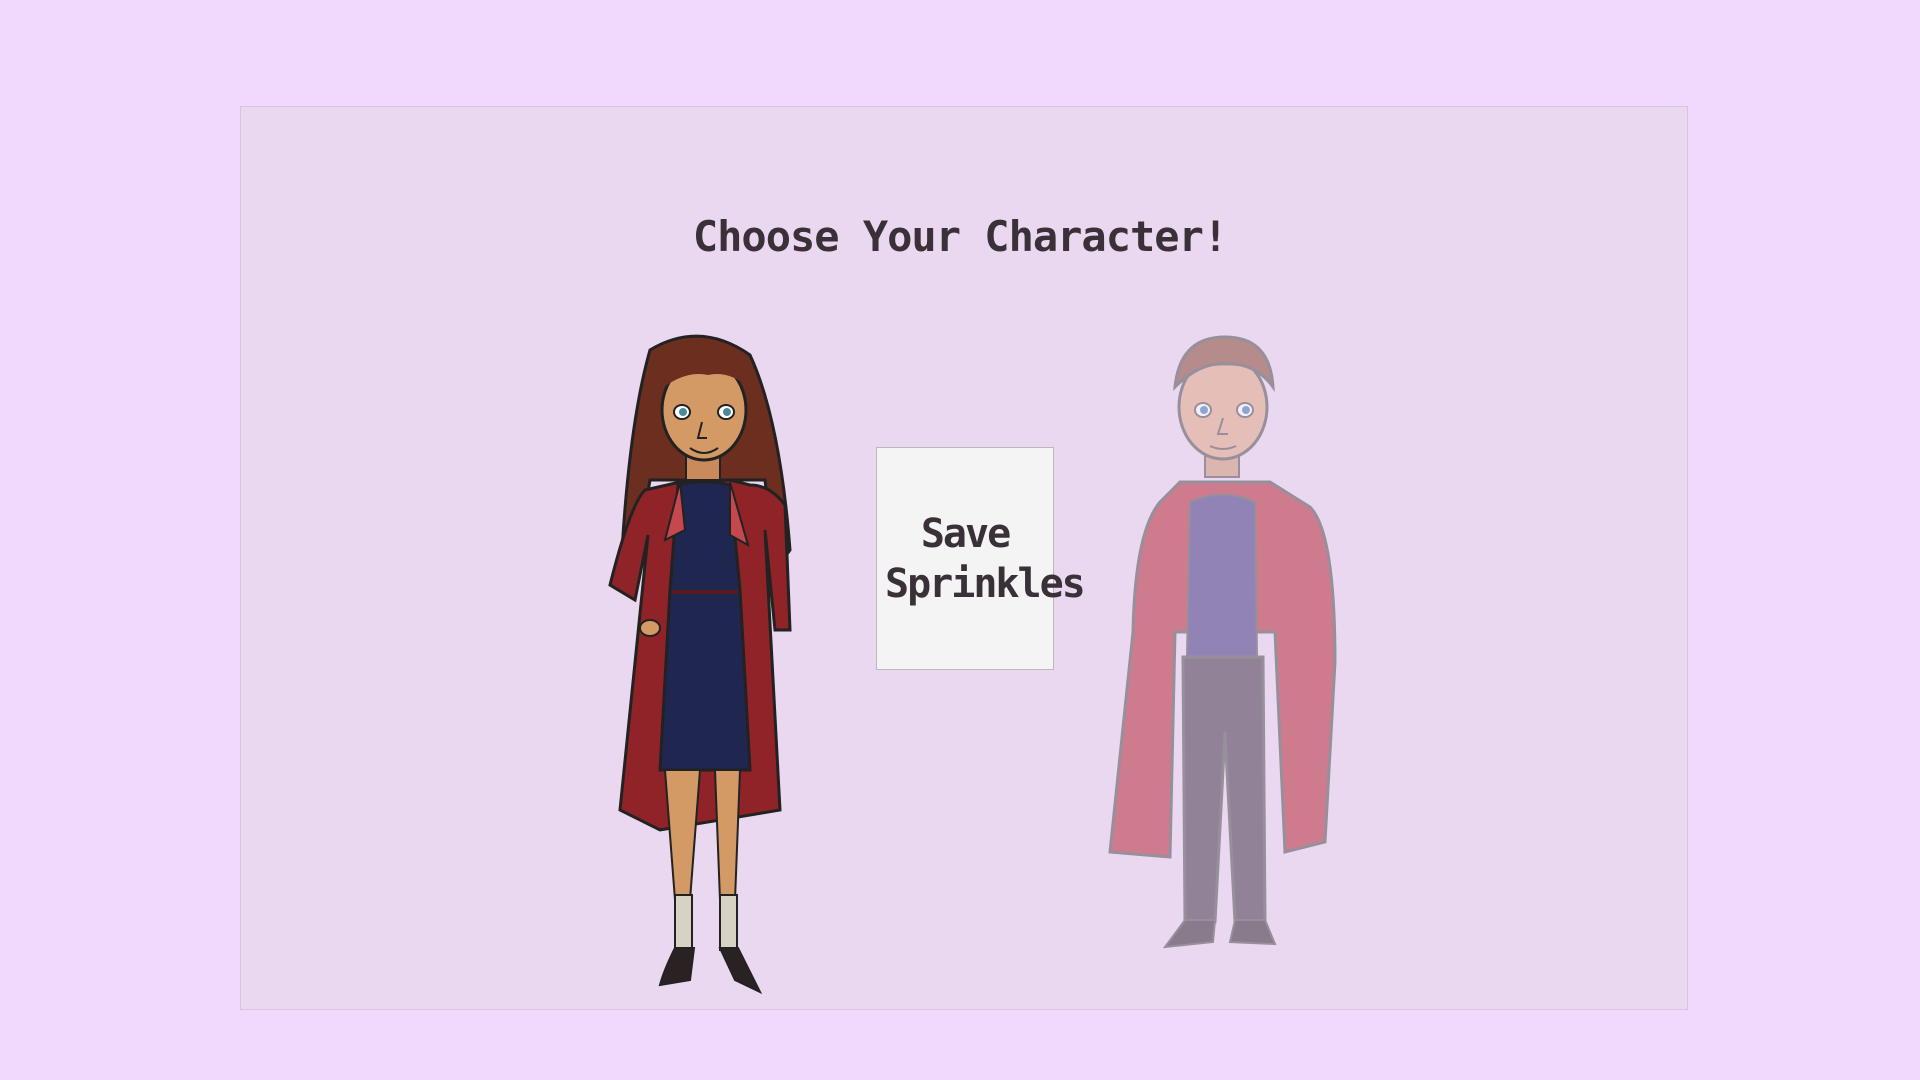 The height and width of the screenshot is (1080, 1920). I want to click on character-girl, so click(705, 665).